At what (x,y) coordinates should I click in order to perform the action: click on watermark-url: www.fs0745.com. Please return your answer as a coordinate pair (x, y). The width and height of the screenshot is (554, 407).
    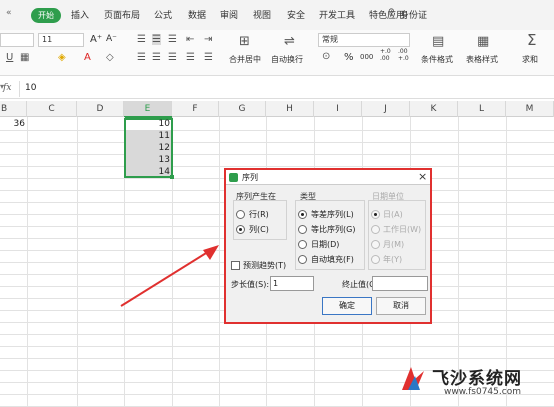
    Looking at the image, I should click on (482, 392).